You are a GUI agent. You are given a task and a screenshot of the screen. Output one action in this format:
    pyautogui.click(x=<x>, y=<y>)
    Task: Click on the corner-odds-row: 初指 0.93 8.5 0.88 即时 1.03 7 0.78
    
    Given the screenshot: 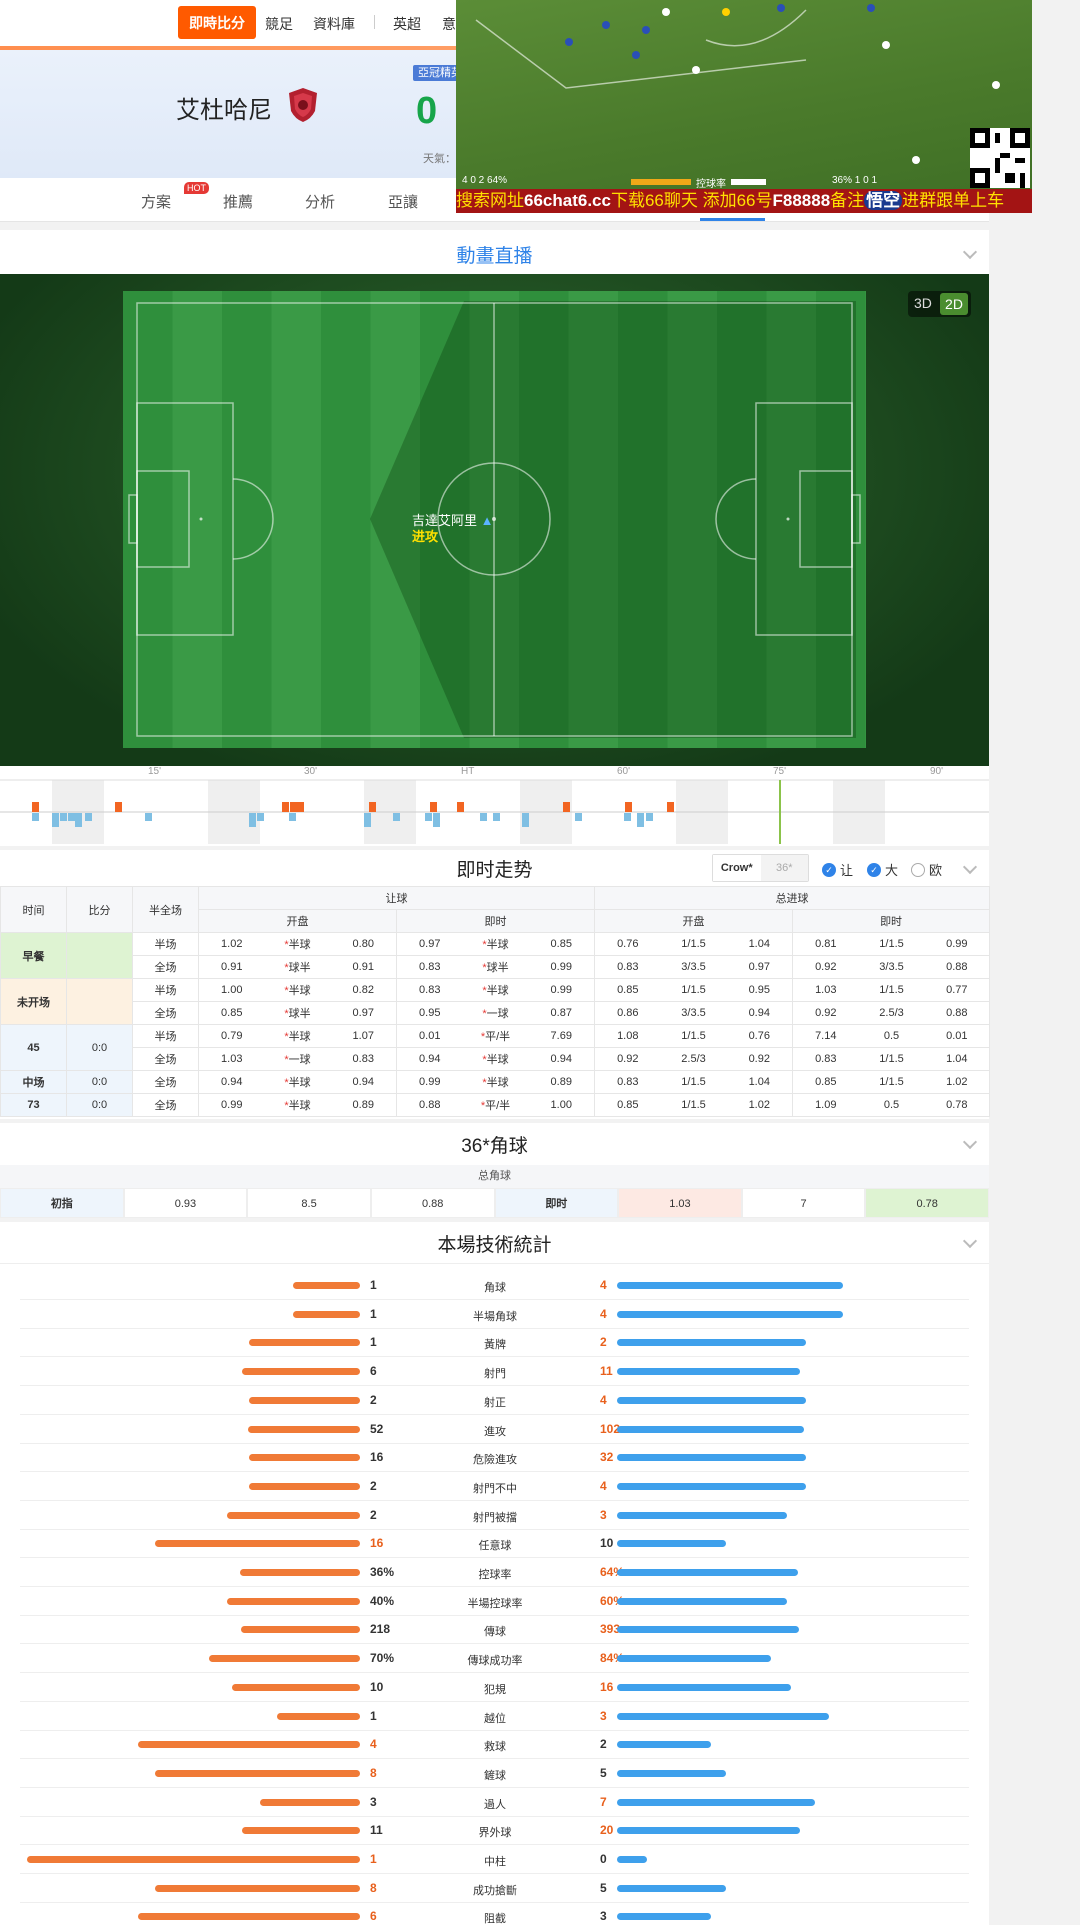 What is the action you would take?
    pyautogui.click(x=494, y=1203)
    